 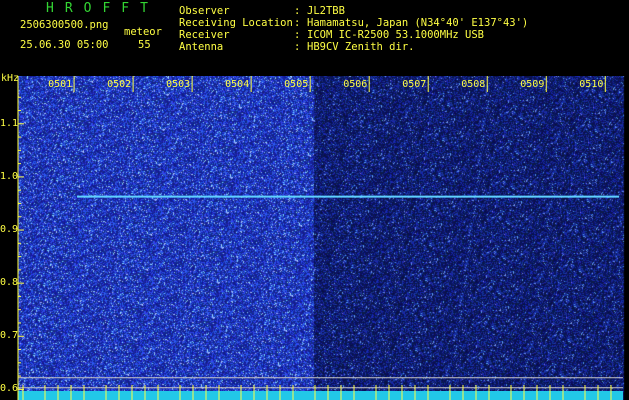 I want to click on x-tick-label: 0507, so click(x=414, y=84).